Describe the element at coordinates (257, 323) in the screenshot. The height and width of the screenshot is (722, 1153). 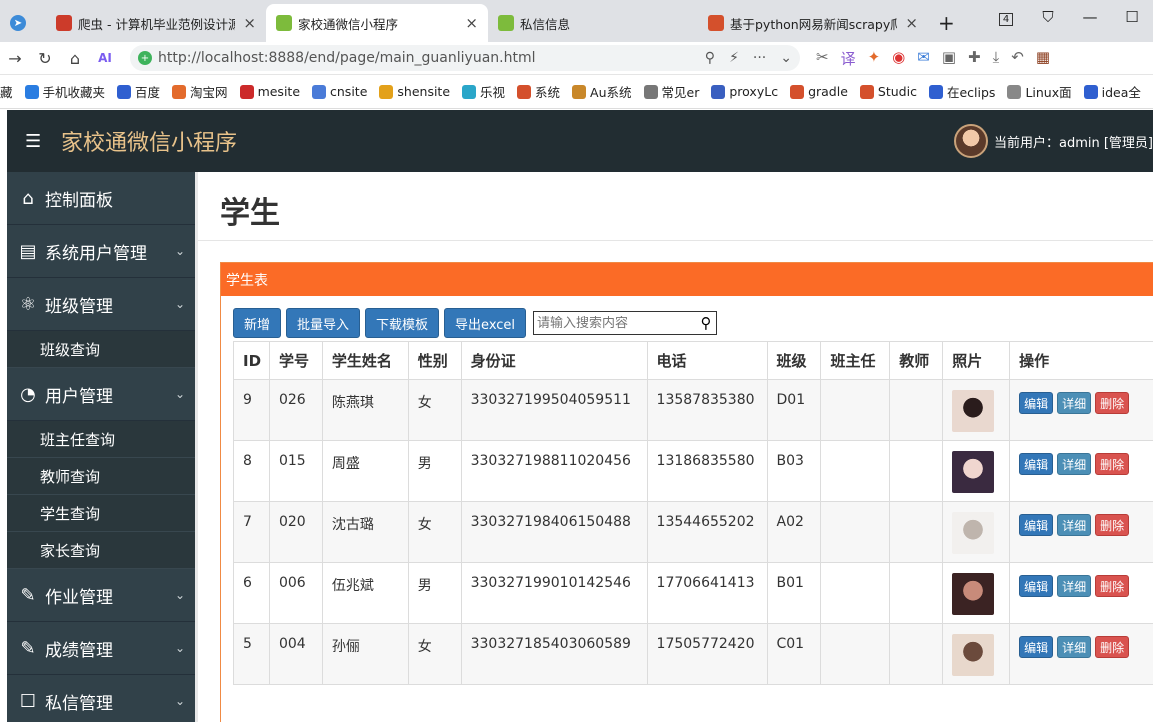
I see `add-button: 新增` at that location.